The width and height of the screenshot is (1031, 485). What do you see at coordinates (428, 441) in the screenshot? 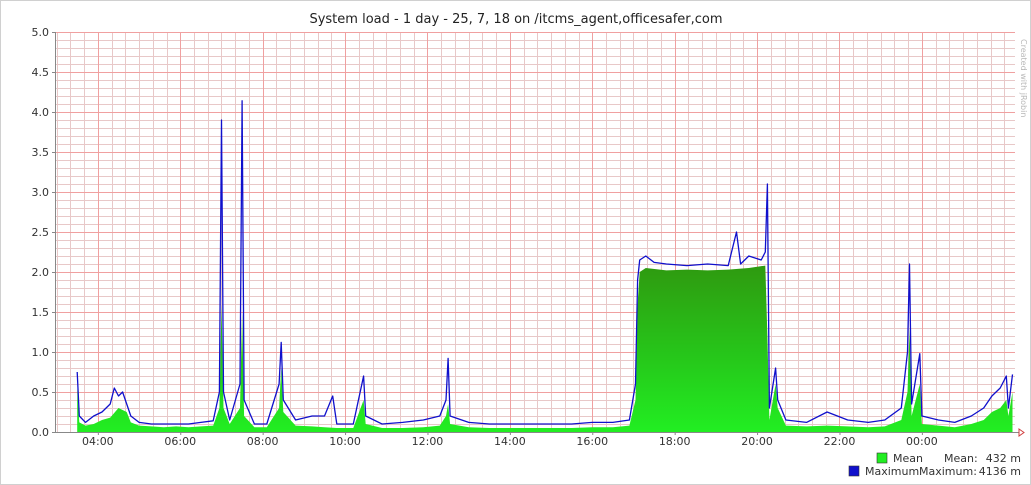
I see `x-tick-label: 12:00` at bounding box center [428, 441].